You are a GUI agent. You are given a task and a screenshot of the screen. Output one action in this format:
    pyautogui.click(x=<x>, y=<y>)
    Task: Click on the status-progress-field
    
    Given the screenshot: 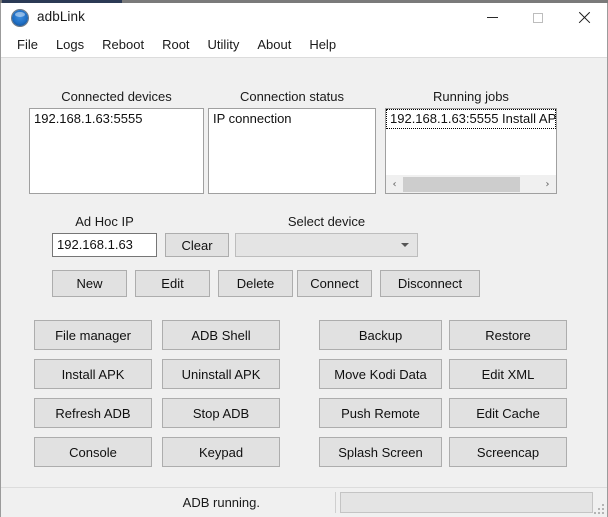 What is the action you would take?
    pyautogui.click(x=466, y=502)
    